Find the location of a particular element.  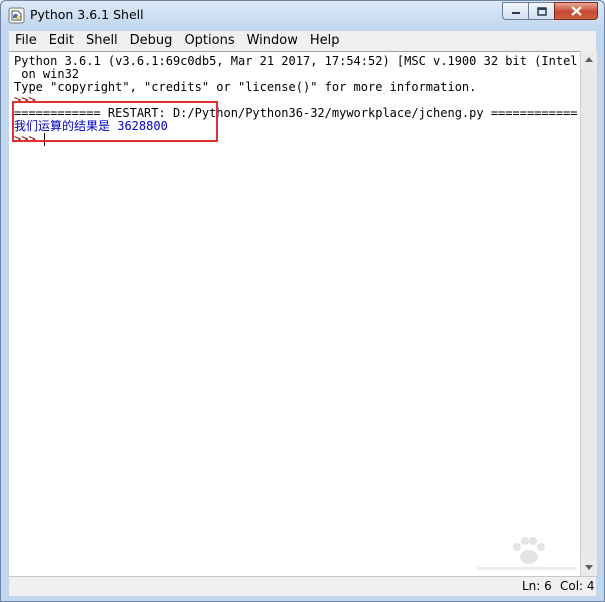

maximize-button is located at coordinates (541, 11).